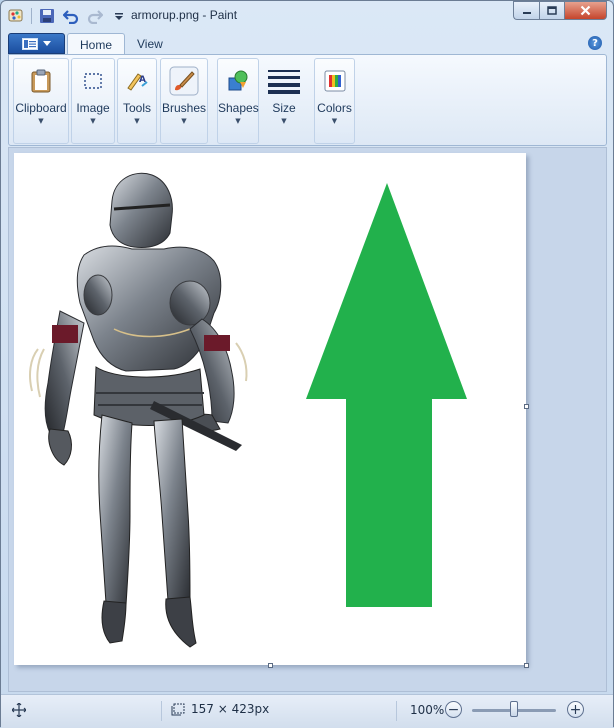 This screenshot has height=728, width=614. Describe the element at coordinates (136, 108) in the screenshot. I see `group-label: Tools` at that location.